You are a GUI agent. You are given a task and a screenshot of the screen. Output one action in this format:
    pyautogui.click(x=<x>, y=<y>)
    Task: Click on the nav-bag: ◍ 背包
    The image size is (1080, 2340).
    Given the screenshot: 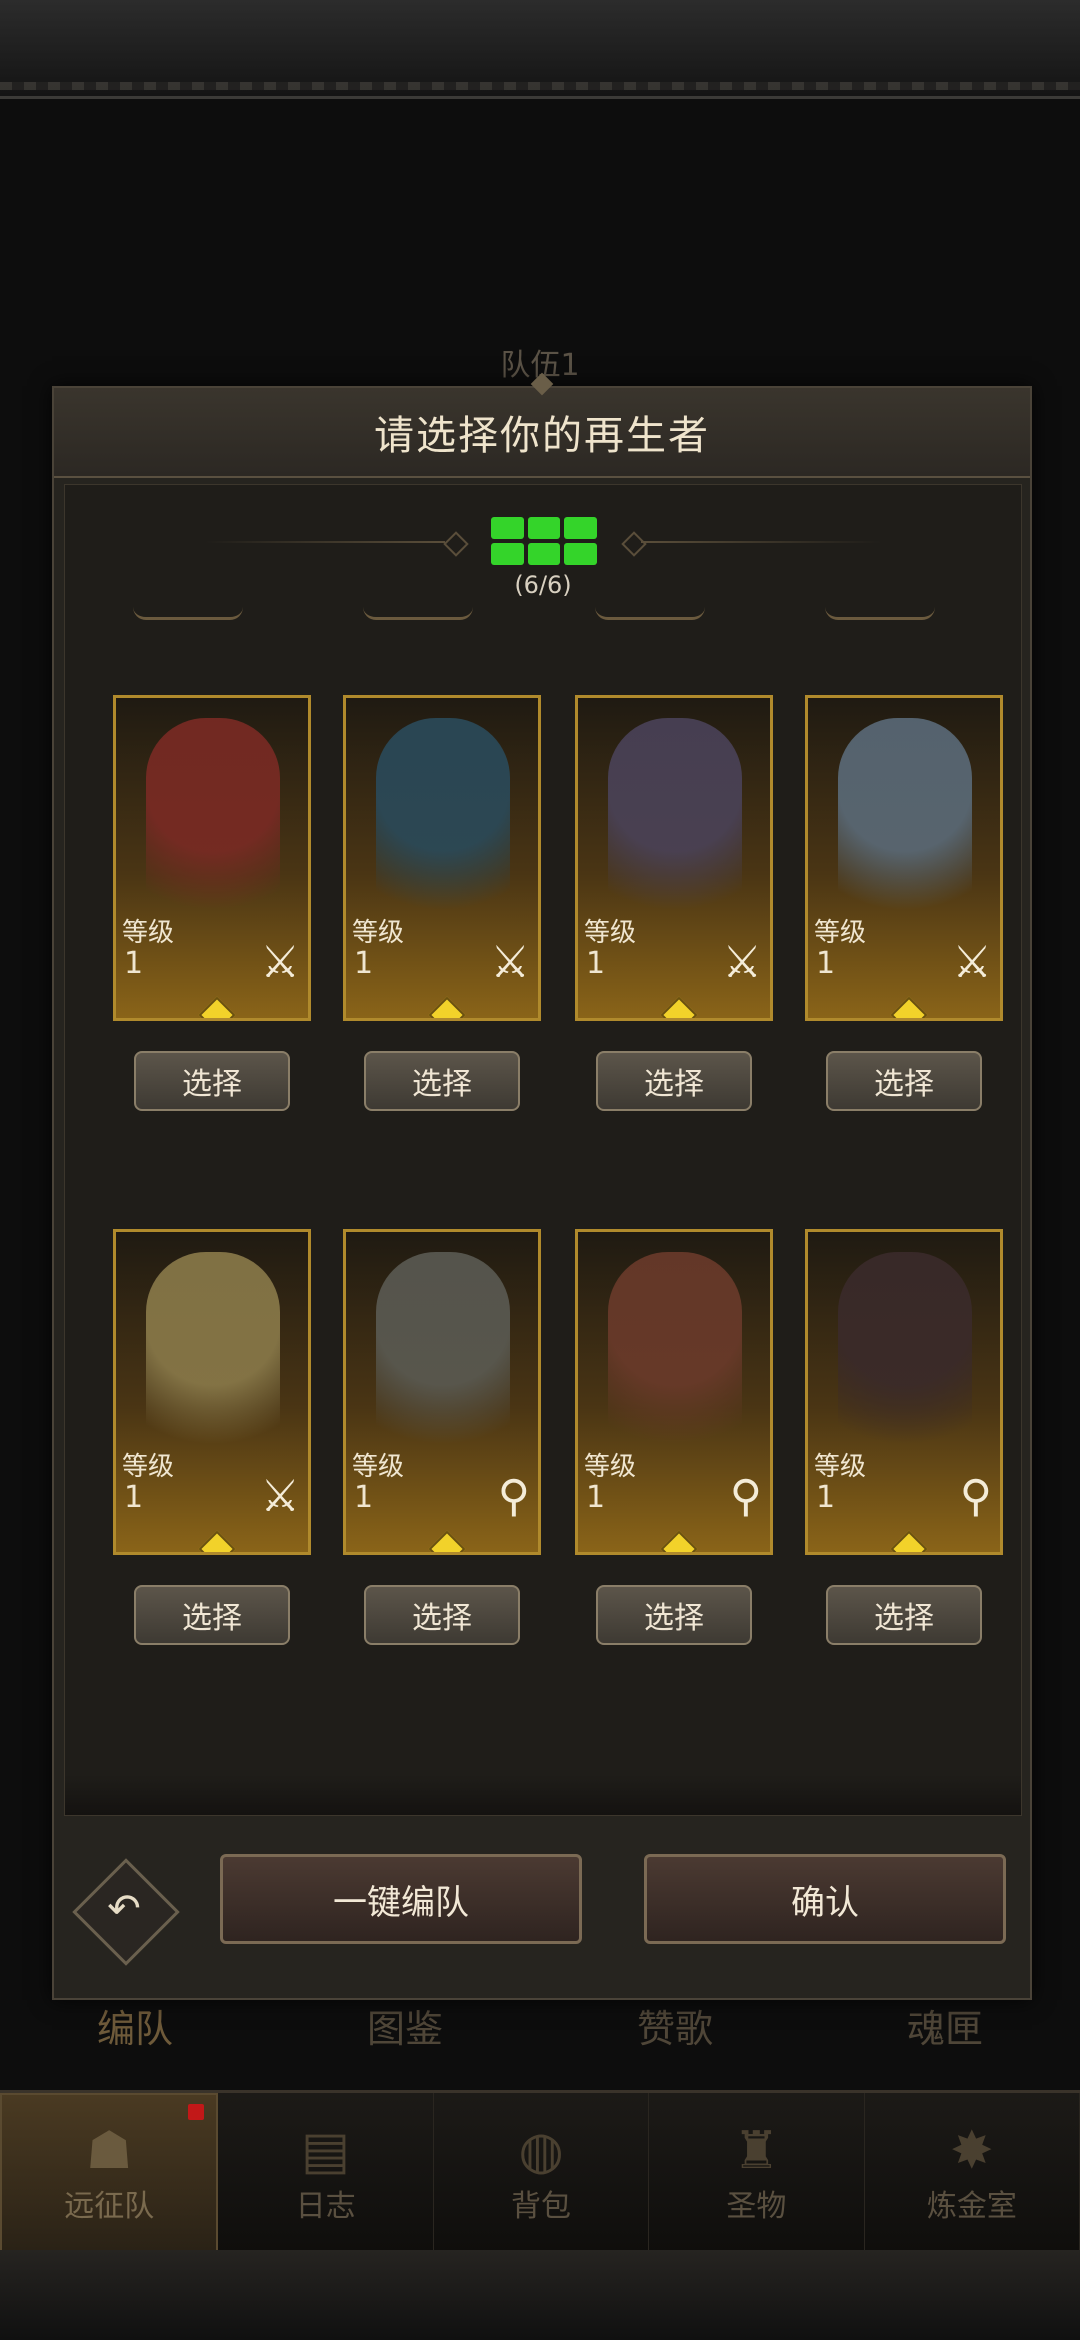 What is the action you would take?
    pyautogui.click(x=542, y=2173)
    